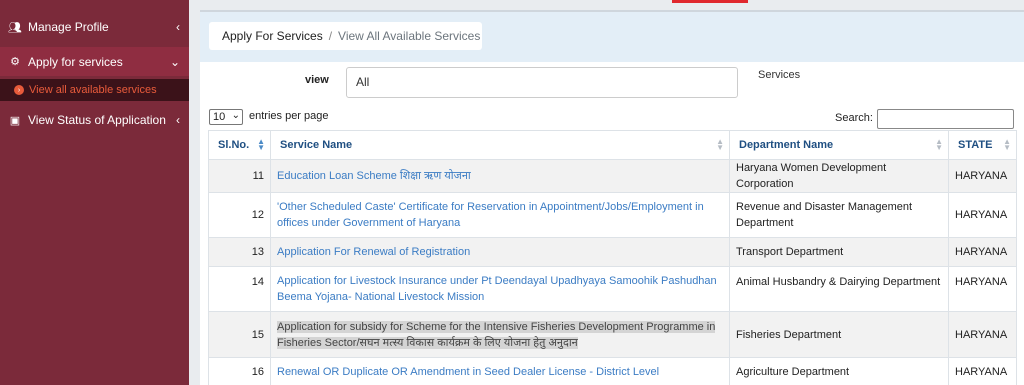 This screenshot has width=1024, height=385. Describe the element at coordinates (839, 289) in the screenshot. I see `department-cell: Animal Husbandry & Dairying Department` at that location.